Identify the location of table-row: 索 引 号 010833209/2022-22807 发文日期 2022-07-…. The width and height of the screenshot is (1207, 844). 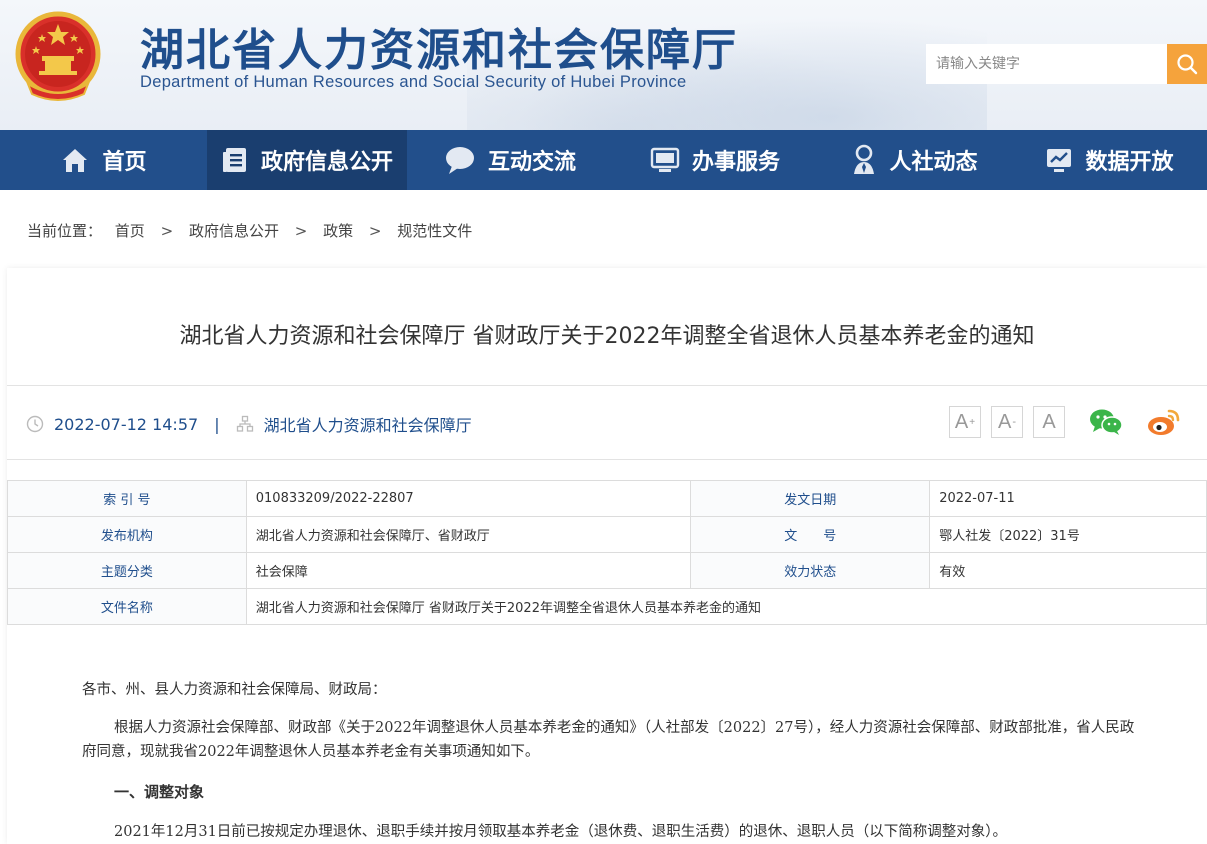
(607, 498).